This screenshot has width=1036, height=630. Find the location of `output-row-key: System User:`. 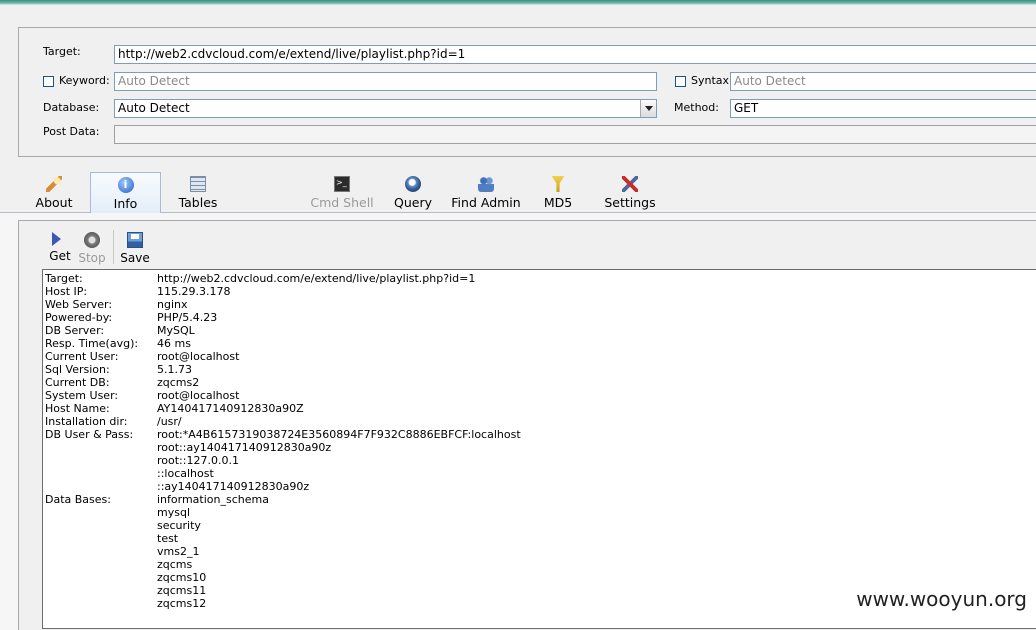

output-row-key: System User: is located at coordinates (82, 395).